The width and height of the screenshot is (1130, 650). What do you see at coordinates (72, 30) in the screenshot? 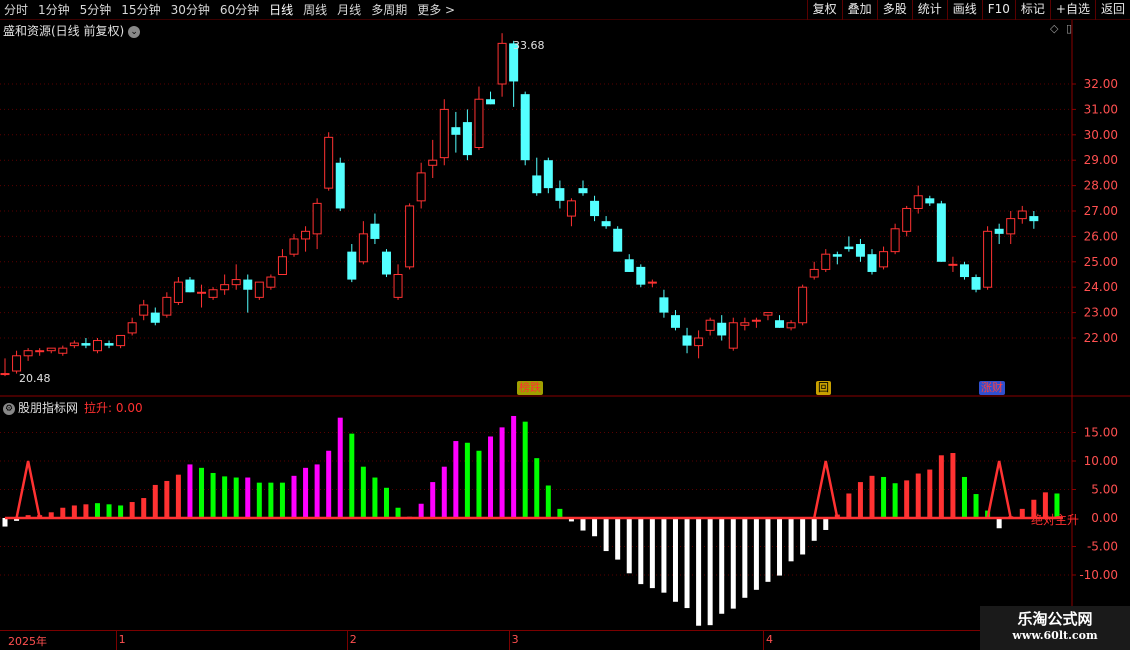
I see `stock-title: 盛和资源(日线 前复权) ⌄` at bounding box center [72, 30].